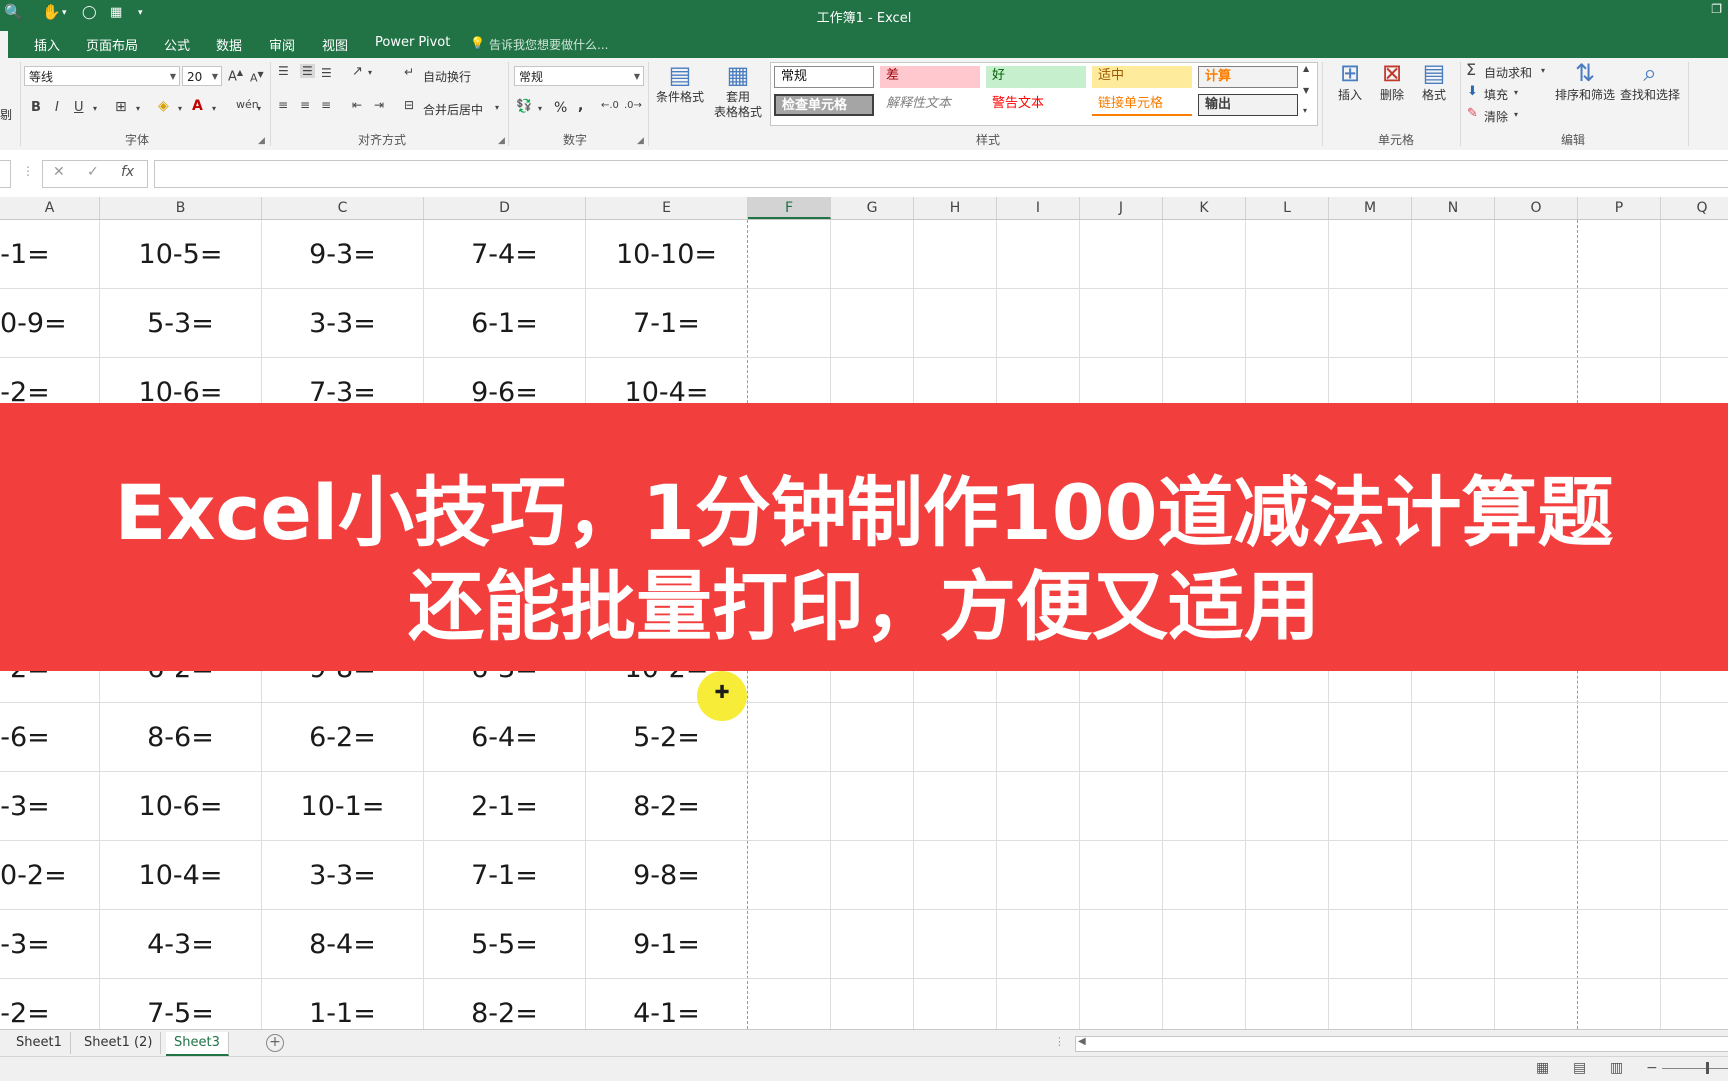 This screenshot has width=1728, height=1081. Describe the element at coordinates (1453, 208) in the screenshot. I see `col-header-N: N` at that location.